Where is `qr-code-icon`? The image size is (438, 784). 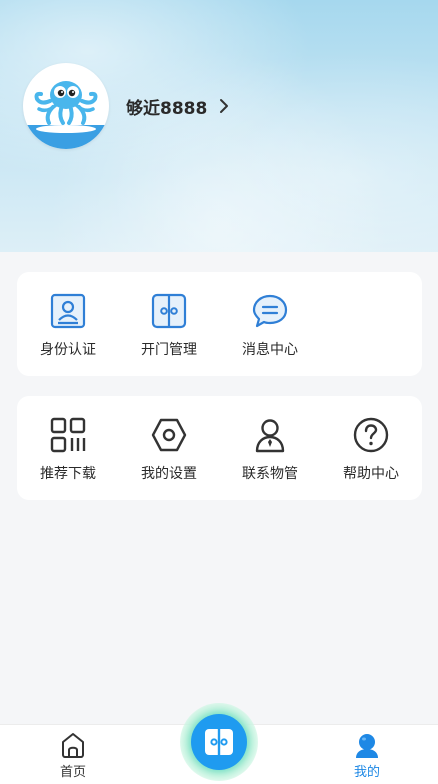
qr-code-icon is located at coordinates (68, 435).